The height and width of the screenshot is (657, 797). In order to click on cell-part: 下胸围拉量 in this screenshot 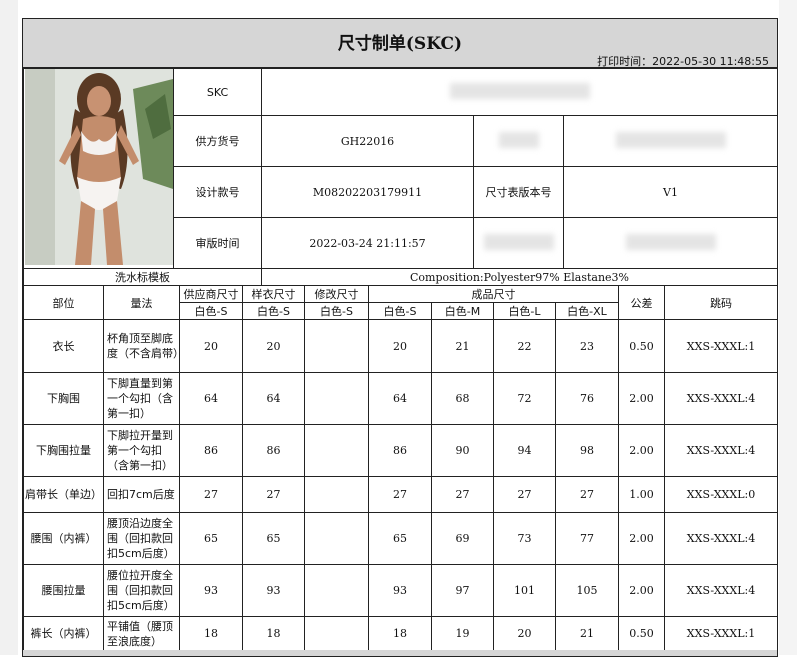, I will do `click(63, 450)`.